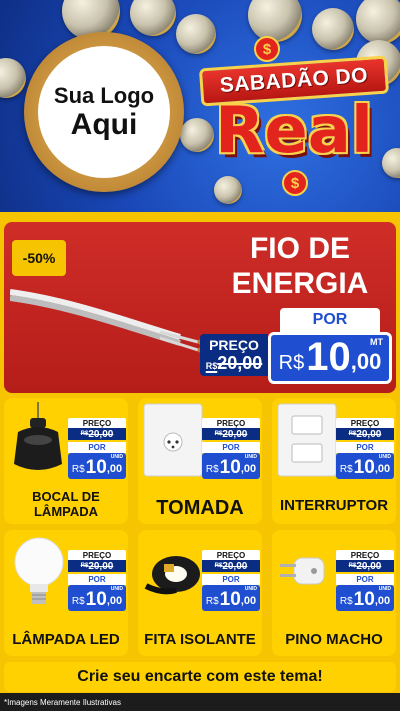 The width and height of the screenshot is (400, 711). What do you see at coordinates (172, 575) in the screenshot?
I see `insulating-tape-image` at bounding box center [172, 575].